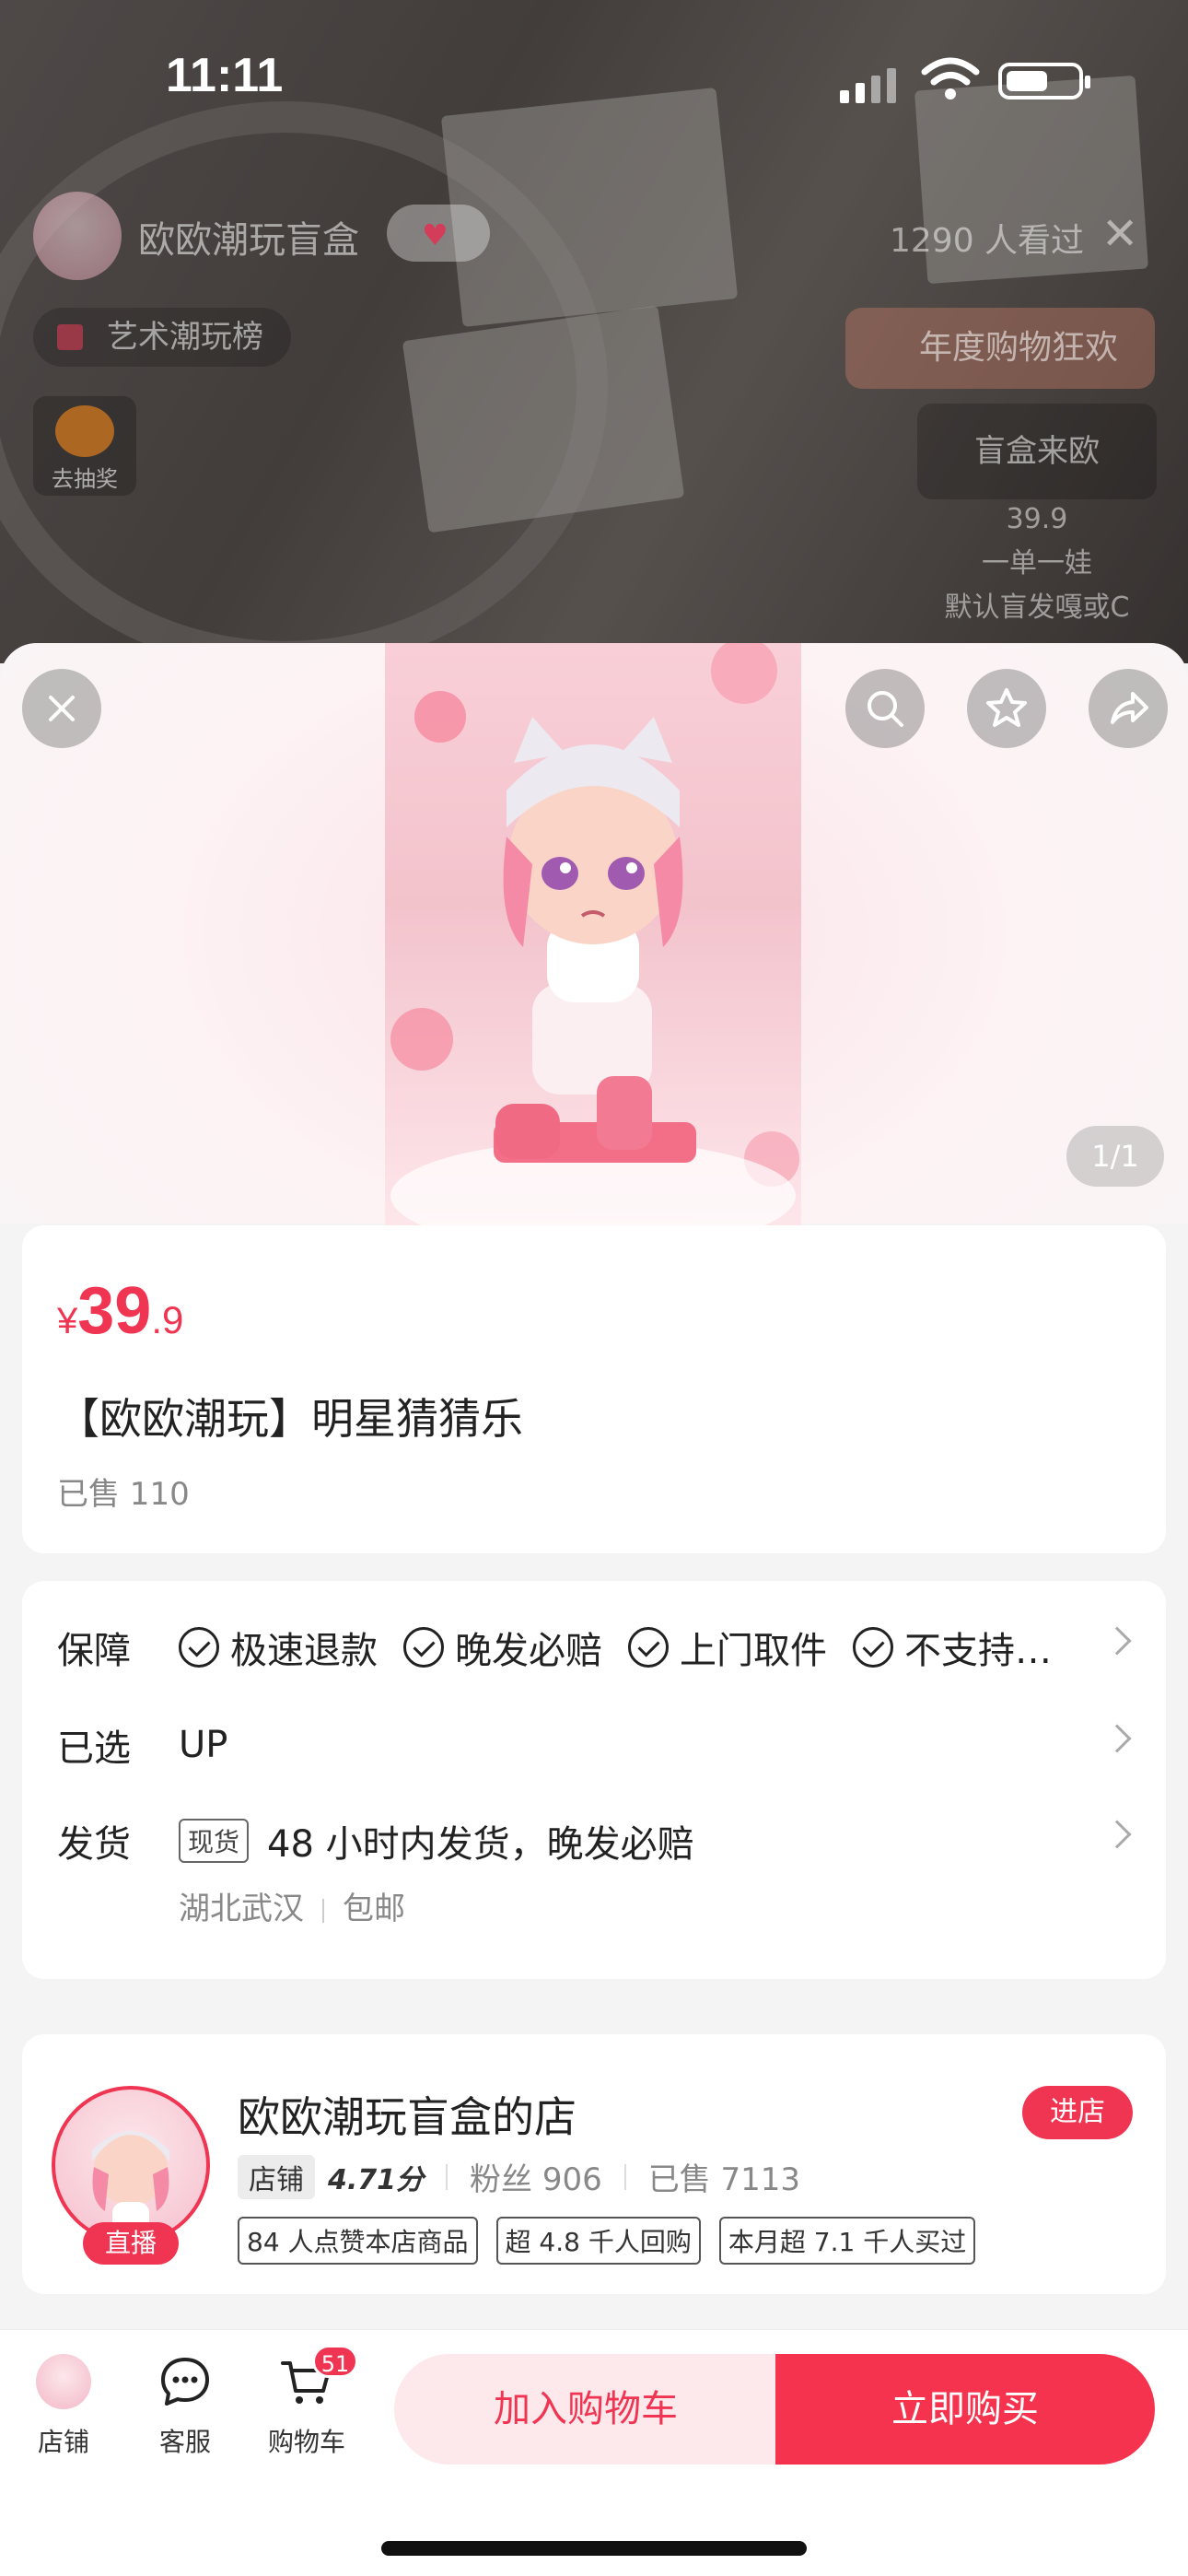 The height and width of the screenshot is (2576, 1188). Describe the element at coordinates (847, 2241) in the screenshot. I see `shop-tag: 本月超 7.1 千人买过` at that location.